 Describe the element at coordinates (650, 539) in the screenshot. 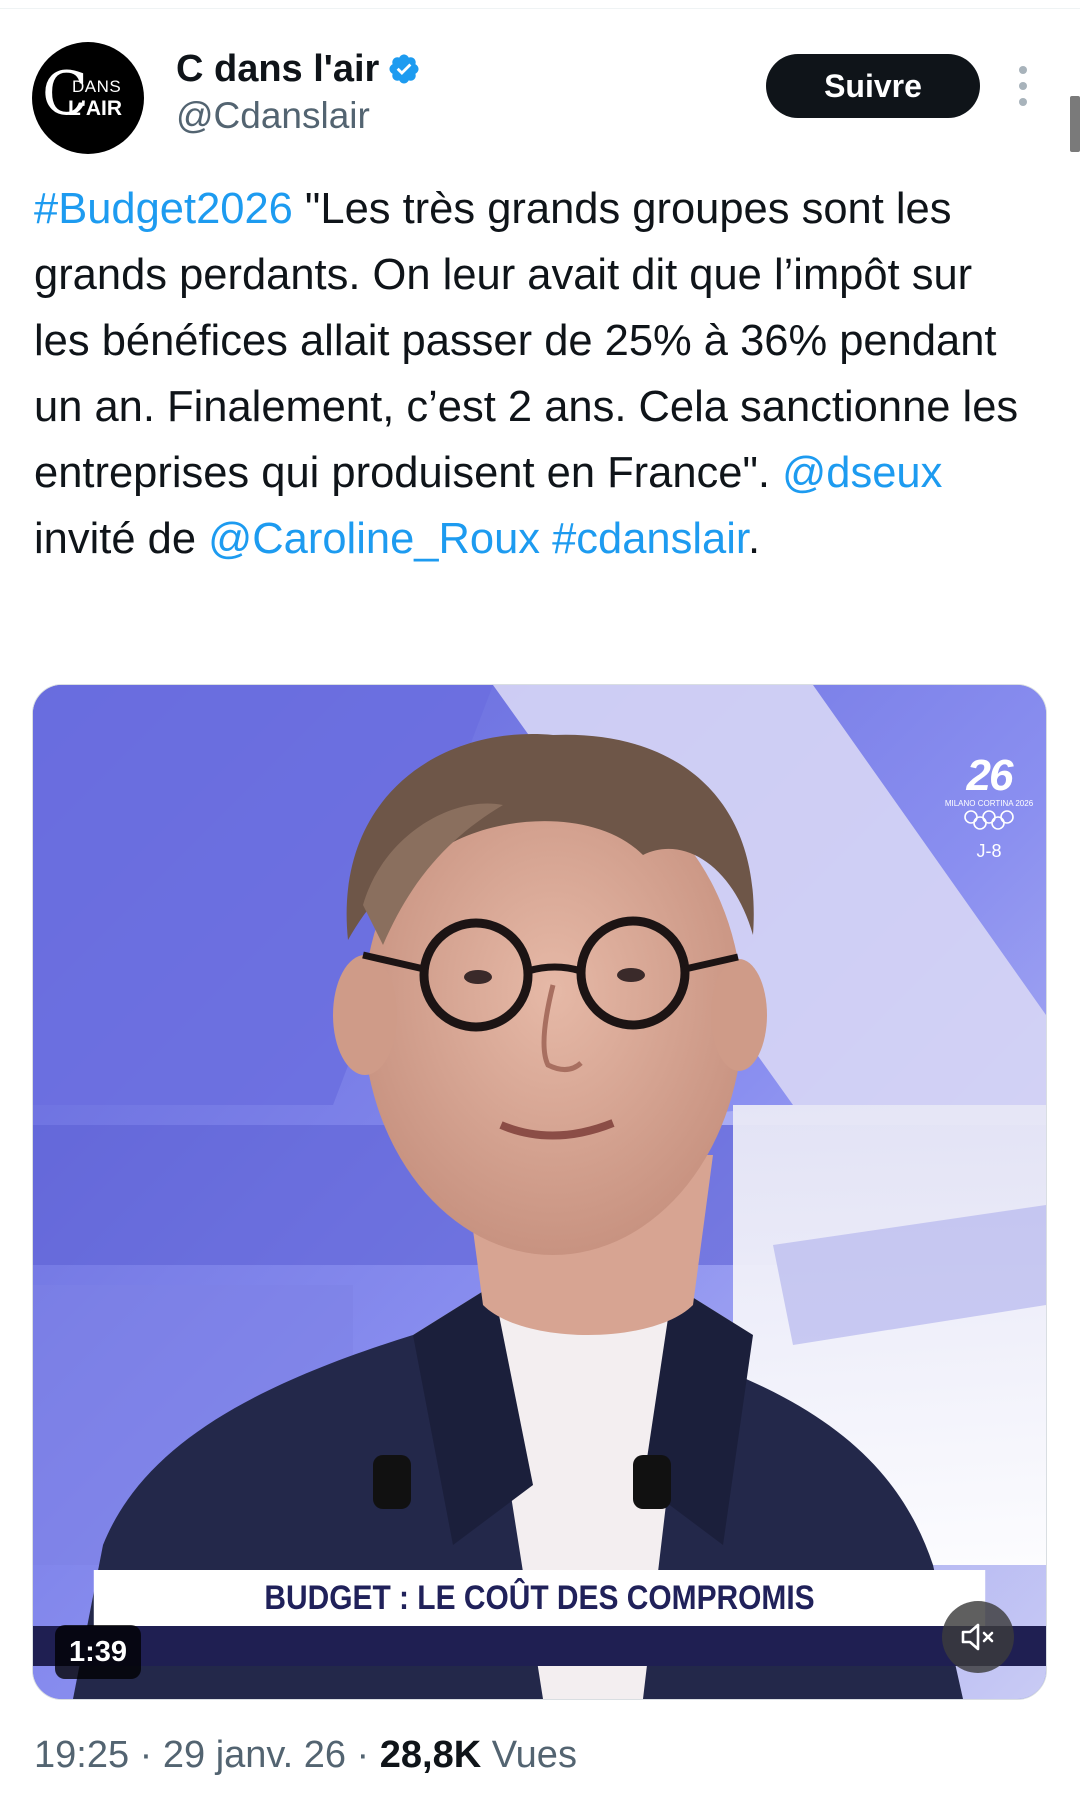

I see `hashtag-cdanslair: #cdanslair` at that location.